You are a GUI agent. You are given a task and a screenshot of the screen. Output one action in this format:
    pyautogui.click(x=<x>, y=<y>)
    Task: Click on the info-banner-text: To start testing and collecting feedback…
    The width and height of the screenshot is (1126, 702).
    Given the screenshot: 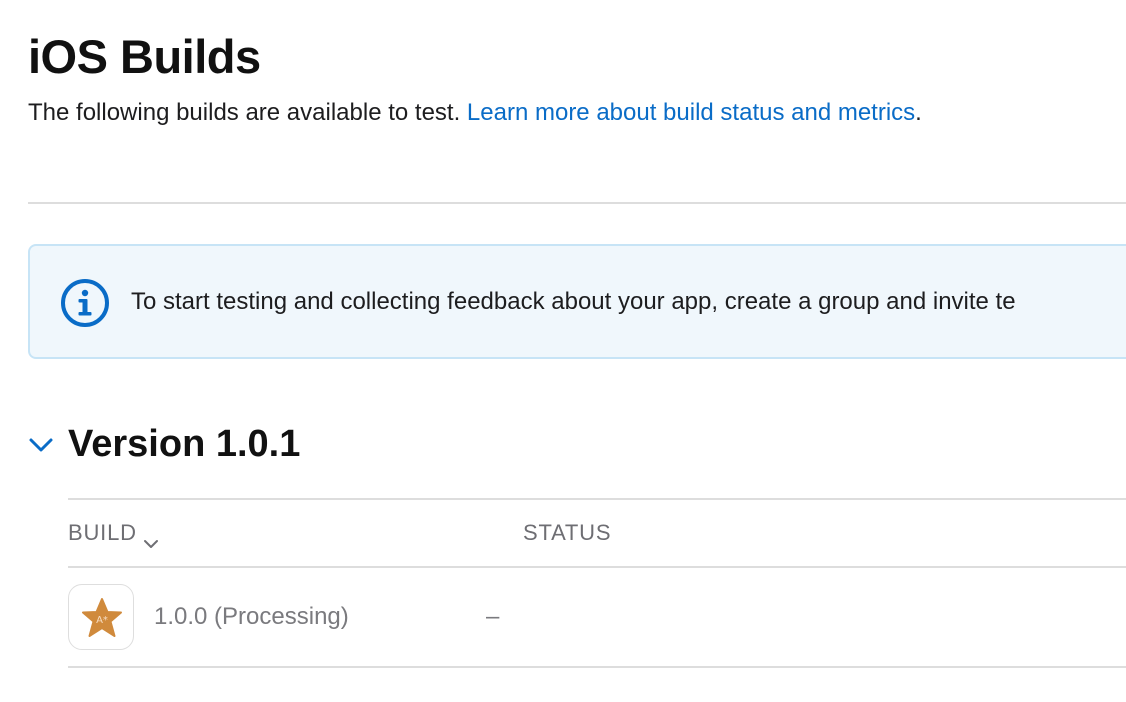 What is the action you would take?
    pyautogui.click(x=573, y=301)
    